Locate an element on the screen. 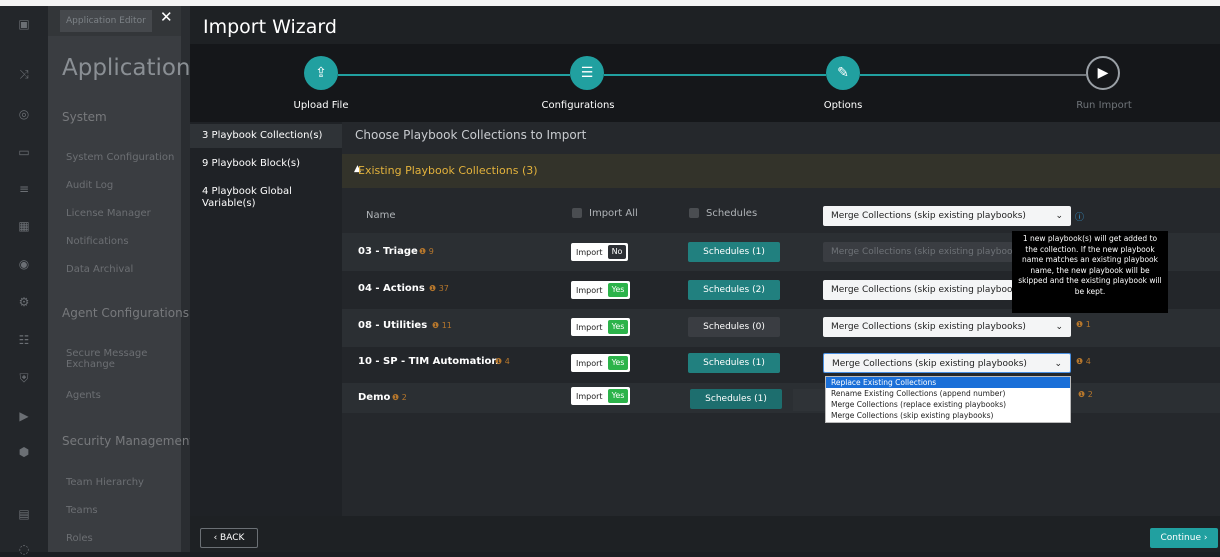  import-all-checkbox is located at coordinates (577, 213).